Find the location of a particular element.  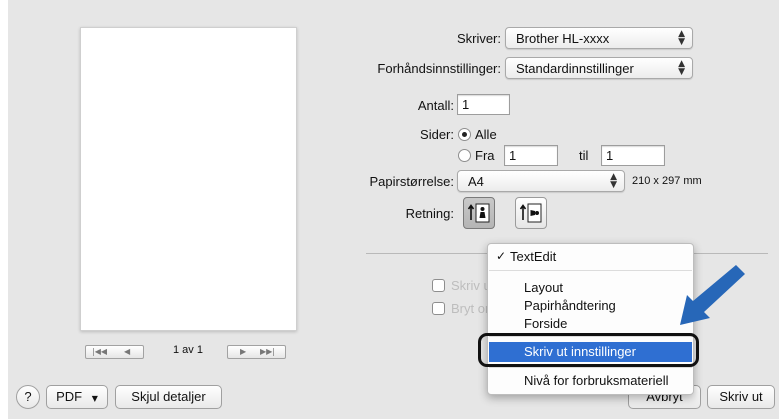

portrait-button is located at coordinates (479, 213).